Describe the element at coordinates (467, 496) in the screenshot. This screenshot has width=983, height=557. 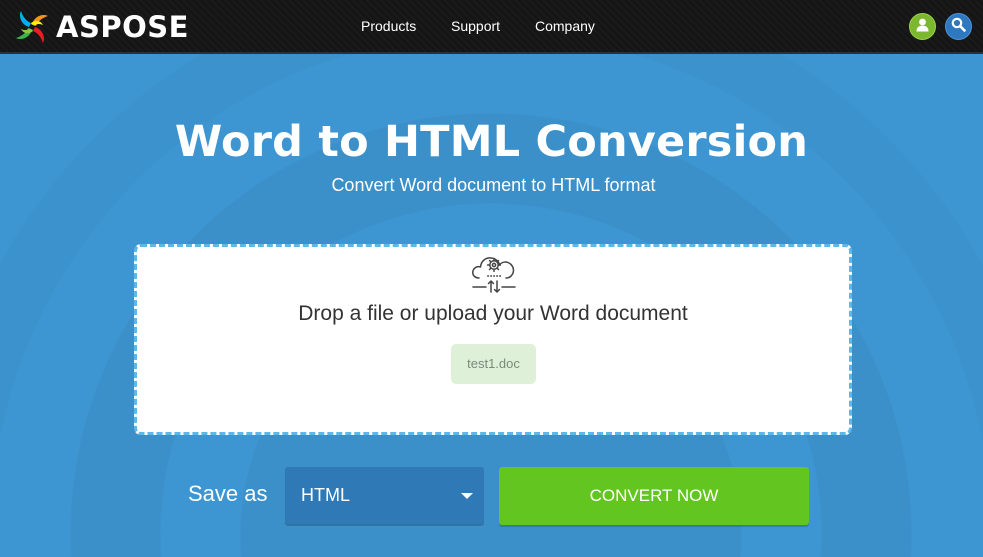
I see `caret-down-icon` at that location.